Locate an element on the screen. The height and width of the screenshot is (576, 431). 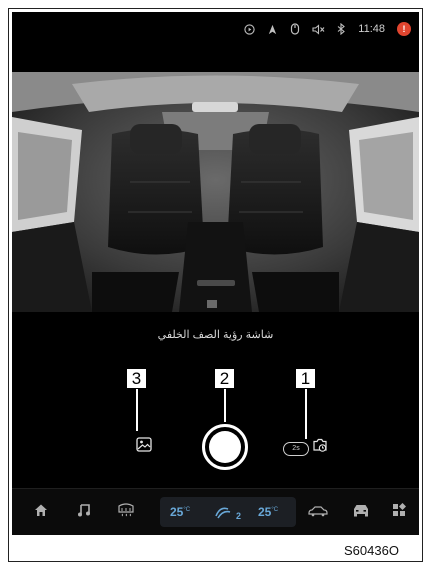
car-icon is located at coordinates (318, 513).